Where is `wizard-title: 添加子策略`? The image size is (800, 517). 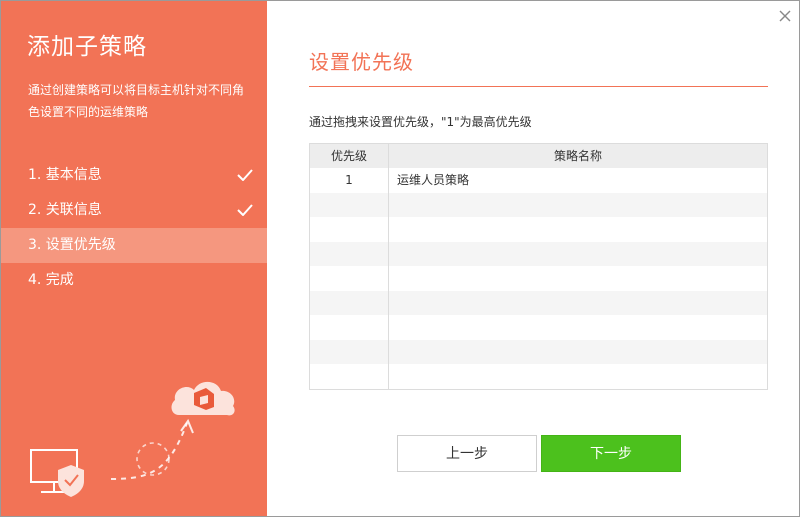
wizard-title: 添加子策略 is located at coordinates (87, 47).